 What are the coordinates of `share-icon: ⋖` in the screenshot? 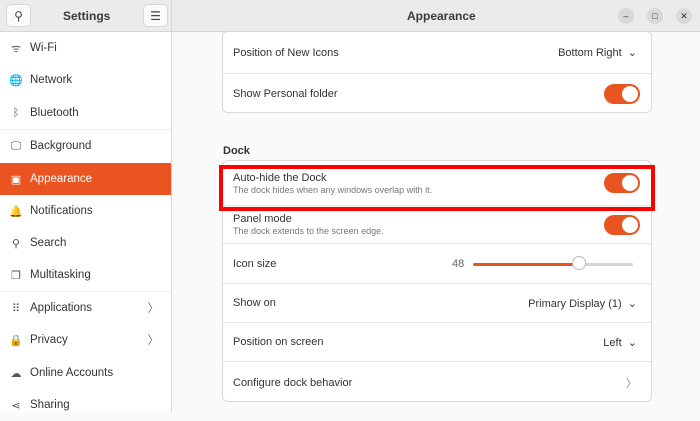 It's located at (16, 405).